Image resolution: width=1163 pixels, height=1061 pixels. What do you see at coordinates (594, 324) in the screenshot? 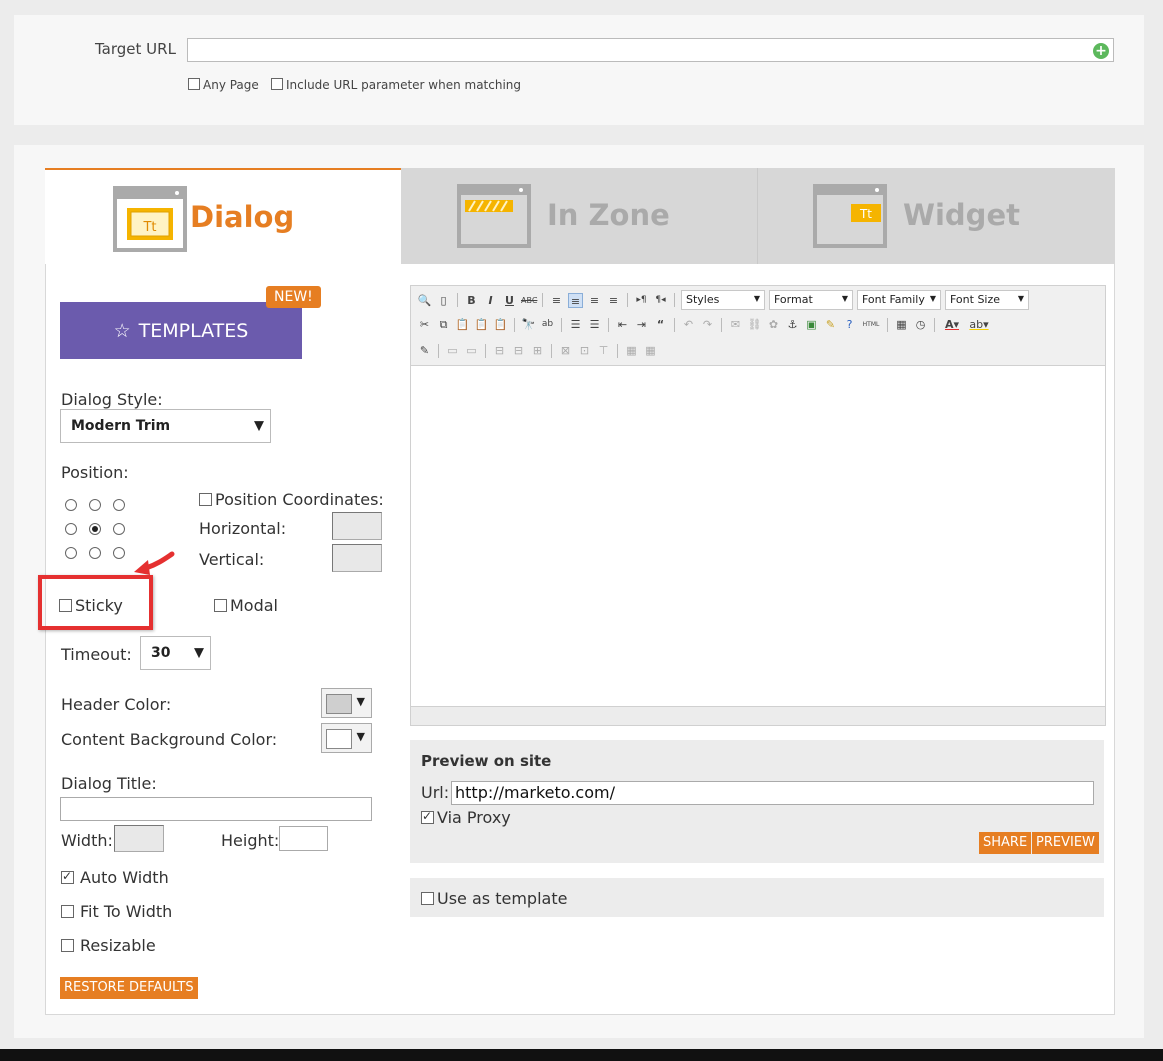
I see `numbered-list-icon: ☰` at bounding box center [594, 324].